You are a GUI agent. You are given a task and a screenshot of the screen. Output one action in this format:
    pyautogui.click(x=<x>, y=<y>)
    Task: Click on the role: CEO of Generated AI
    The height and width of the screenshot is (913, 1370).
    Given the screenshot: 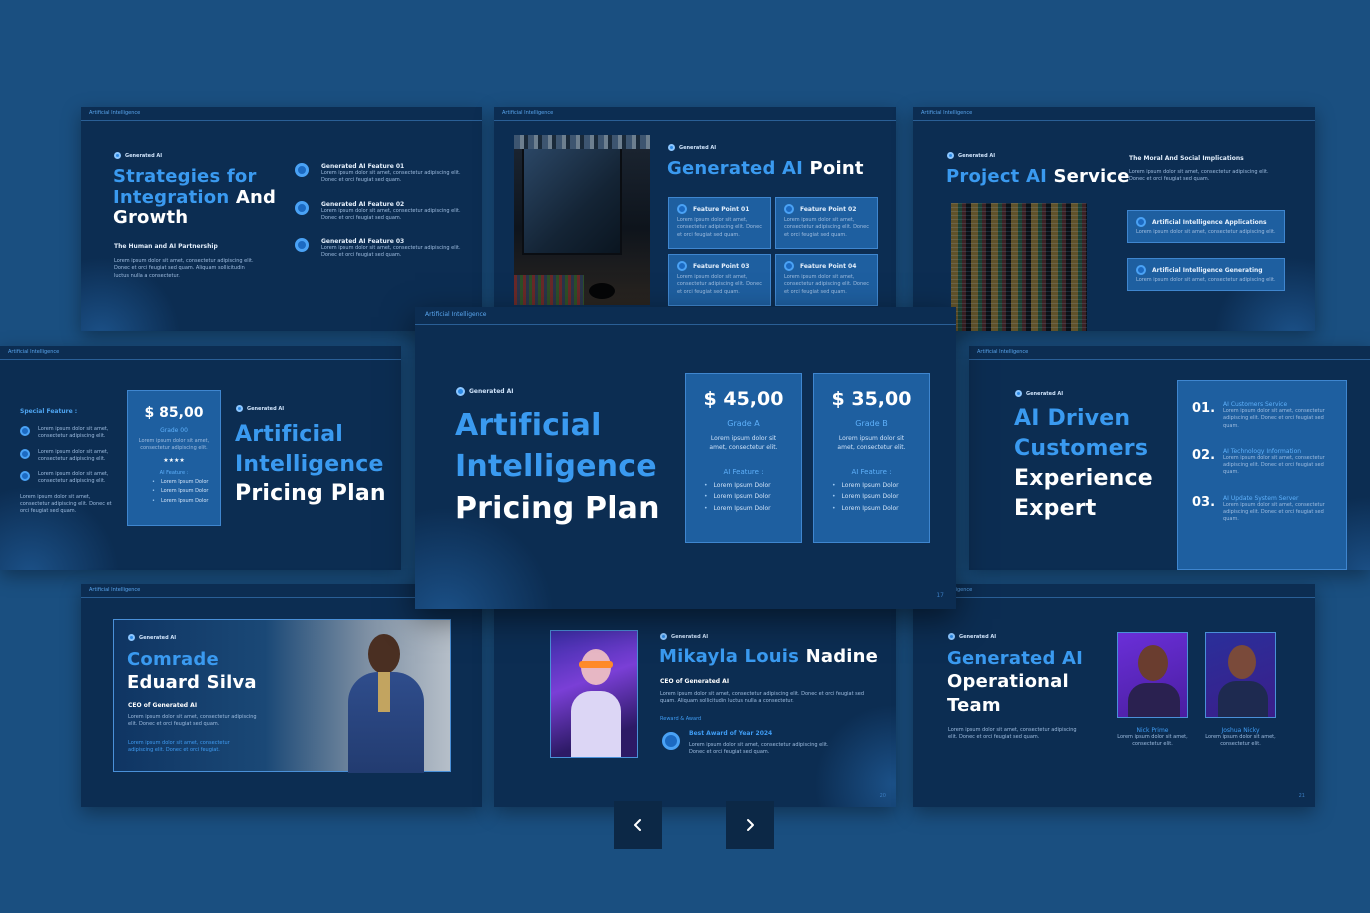 What is the action you would take?
    pyautogui.click(x=695, y=681)
    